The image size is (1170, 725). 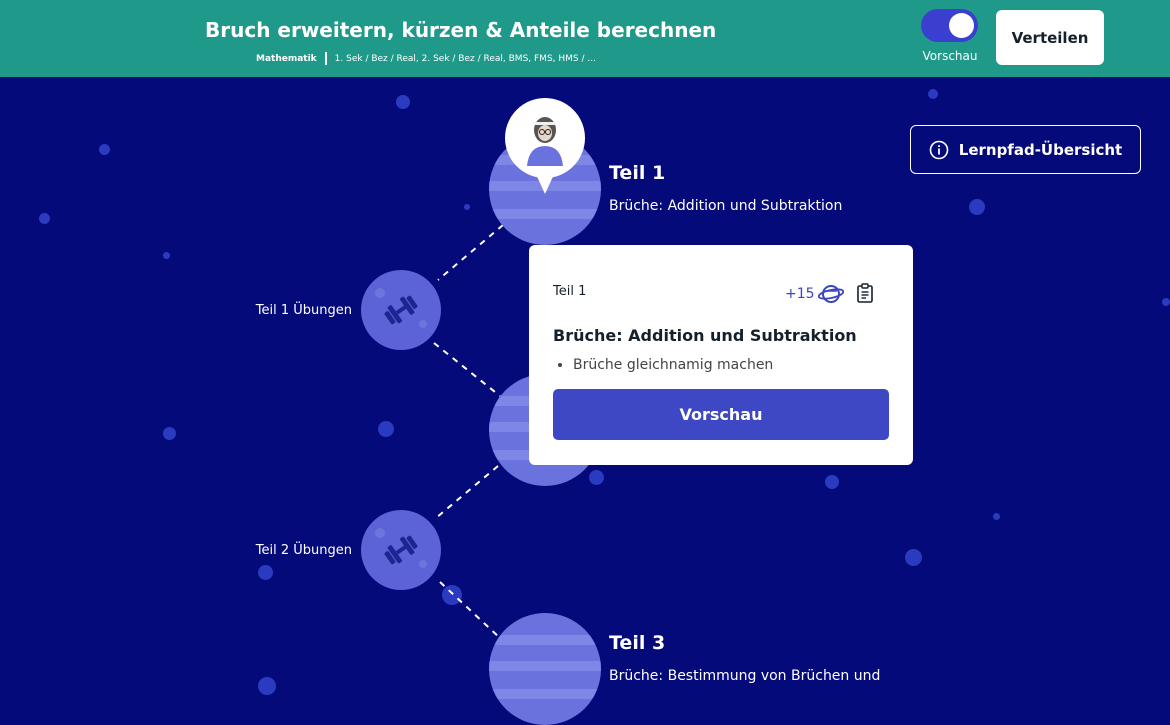 What do you see at coordinates (745, 676) in the screenshot?
I see `part-3-subtitle: Brüche: Bestimmung von Brüchen und` at bounding box center [745, 676].